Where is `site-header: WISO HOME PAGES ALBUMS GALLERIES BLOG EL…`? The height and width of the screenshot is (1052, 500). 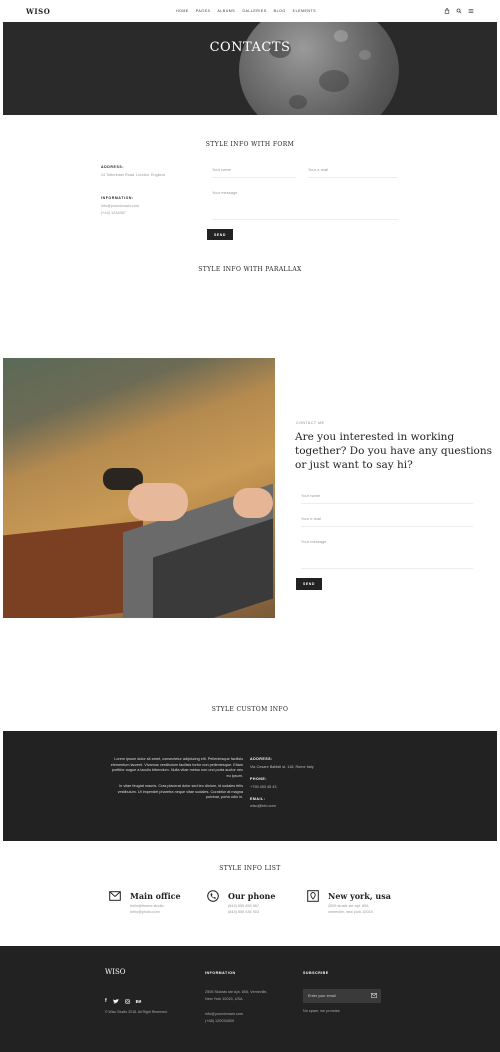 site-header: WISO HOME PAGES ALBUMS GALLERIES BLOG EL… is located at coordinates (250, 11).